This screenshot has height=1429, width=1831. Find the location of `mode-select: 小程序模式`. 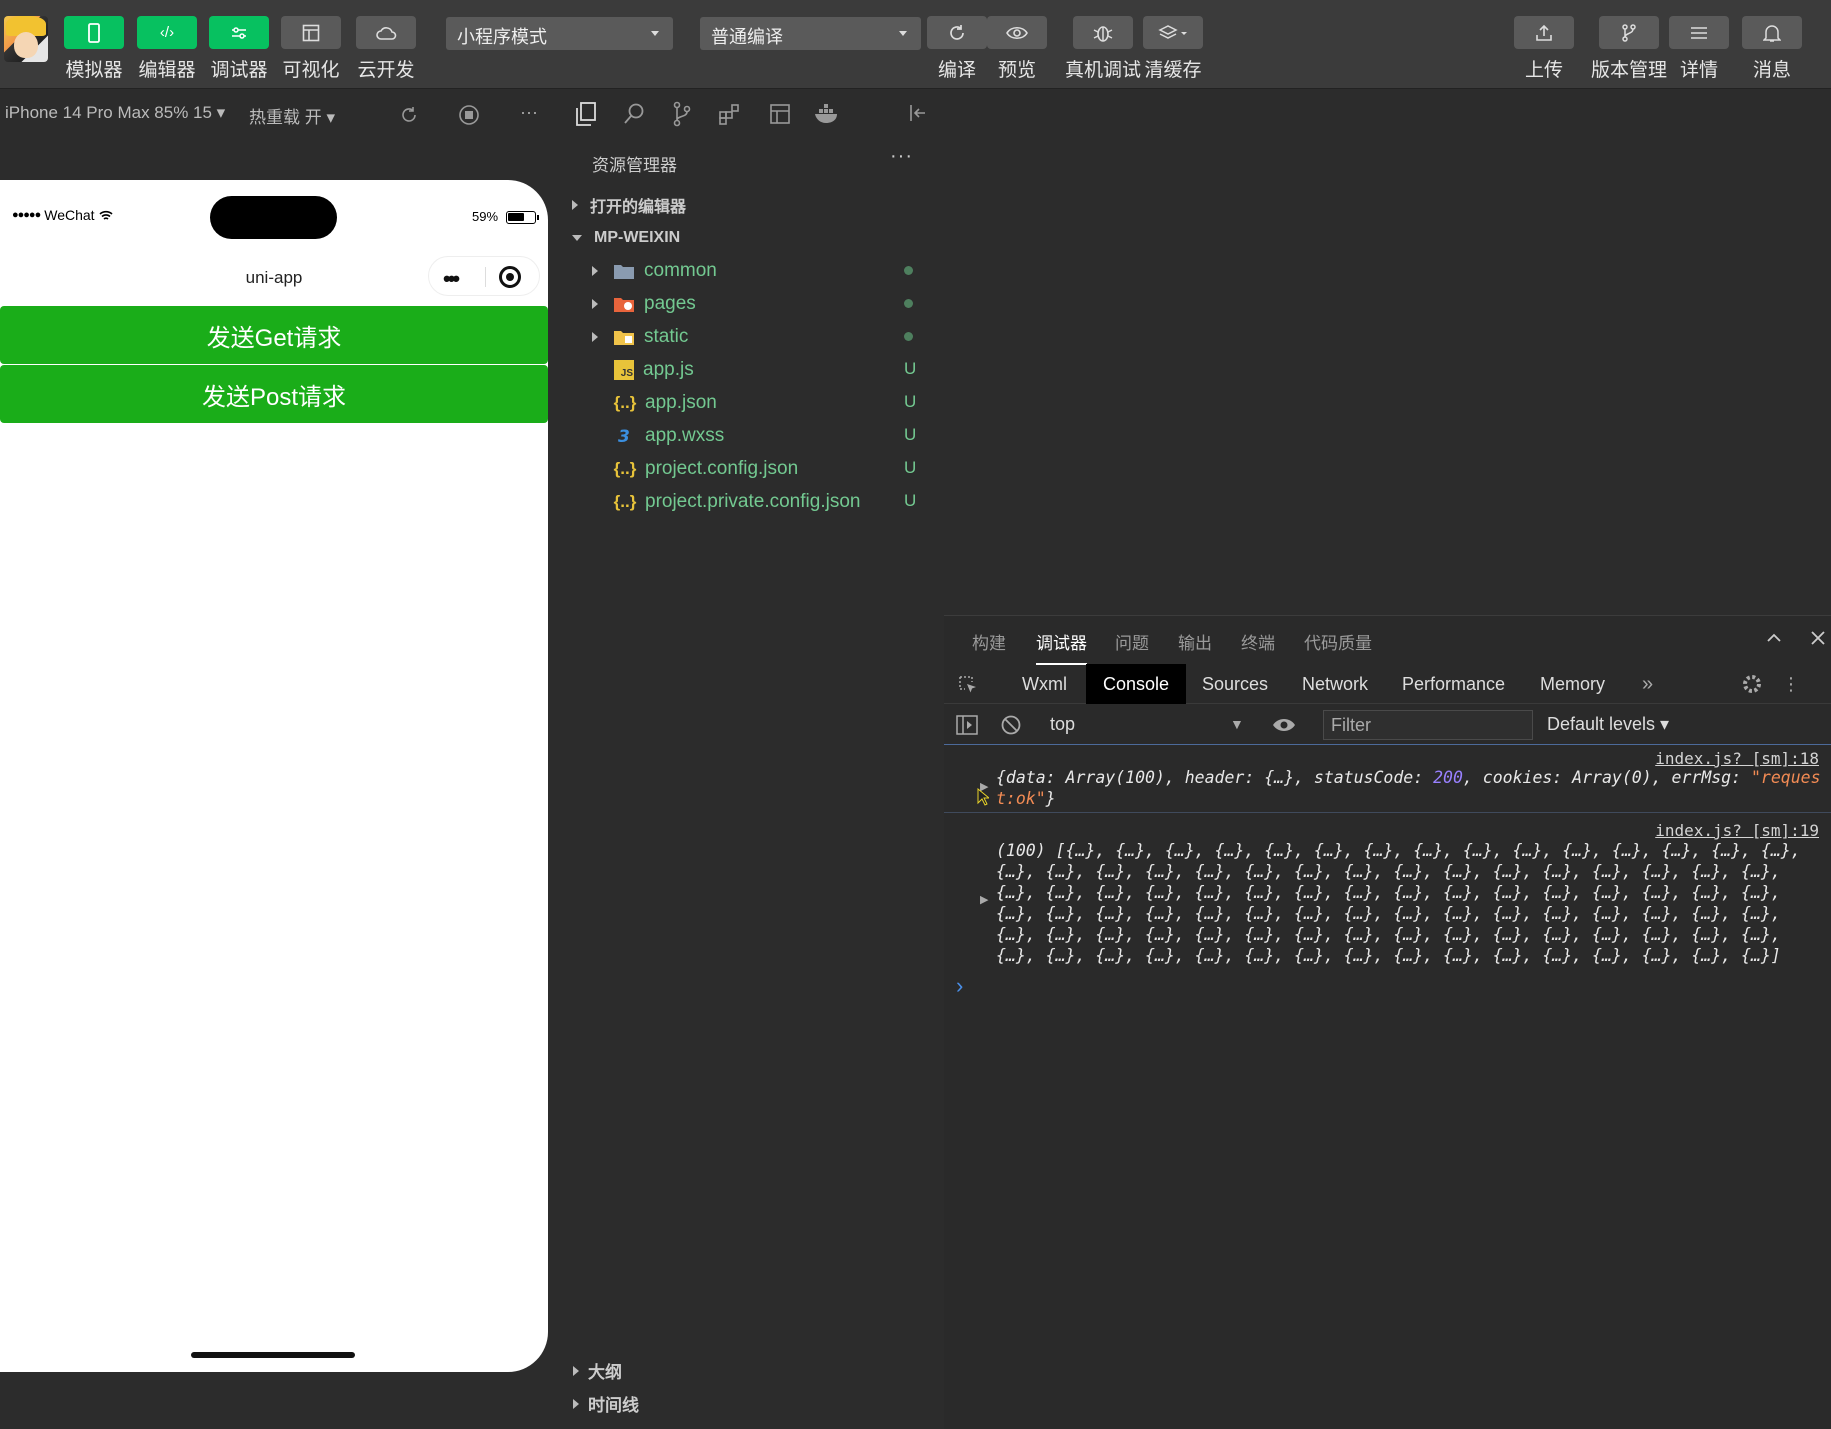

mode-select: 小程序模式 is located at coordinates (559, 33).